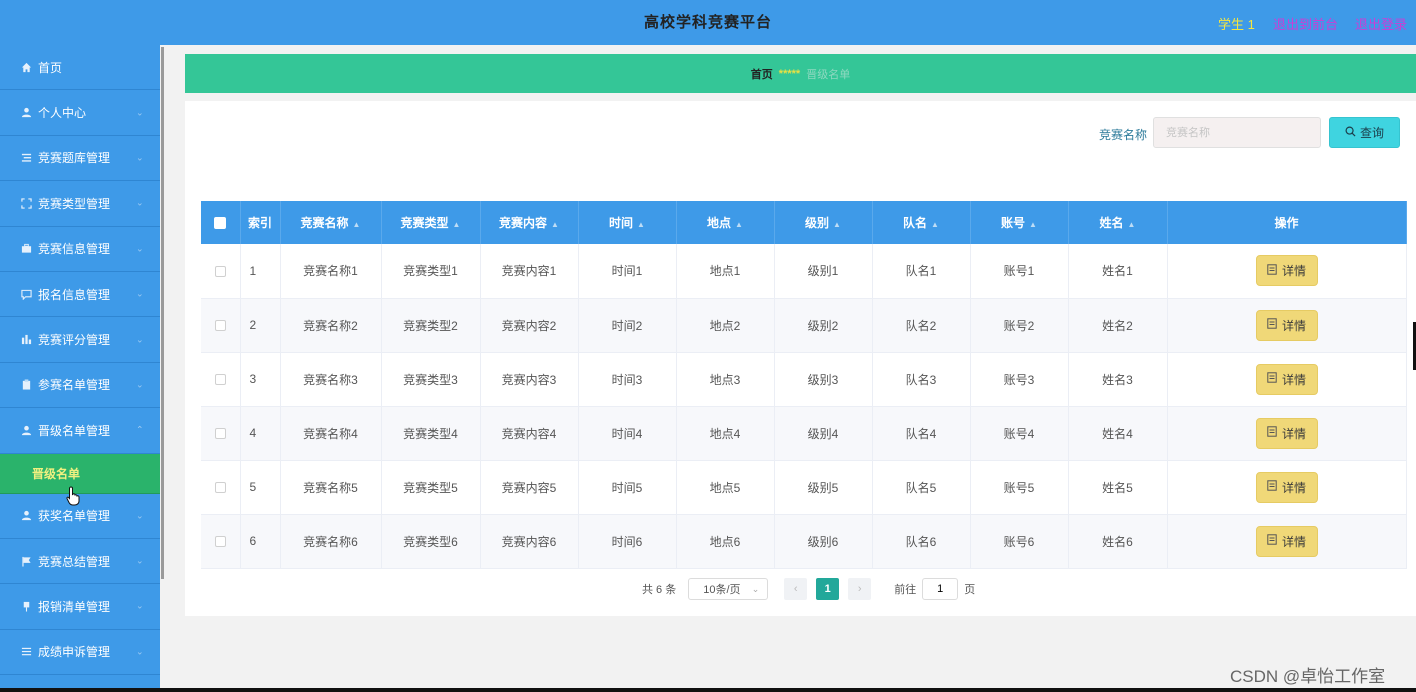  What do you see at coordinates (1118, 487) in the screenshot?
I see `cell-person: 姓名5` at bounding box center [1118, 487].